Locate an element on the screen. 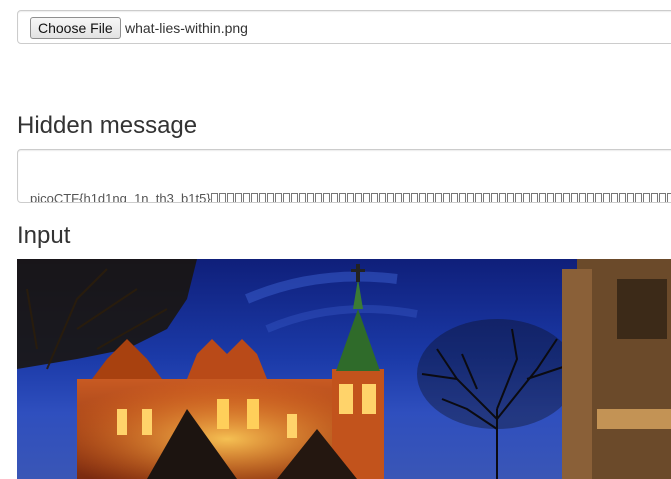 The width and height of the screenshot is (671, 479). hidden-message-content: picoCTF{h1d1ng_1n_th3_b1t5} is located at coordinates (350, 179).